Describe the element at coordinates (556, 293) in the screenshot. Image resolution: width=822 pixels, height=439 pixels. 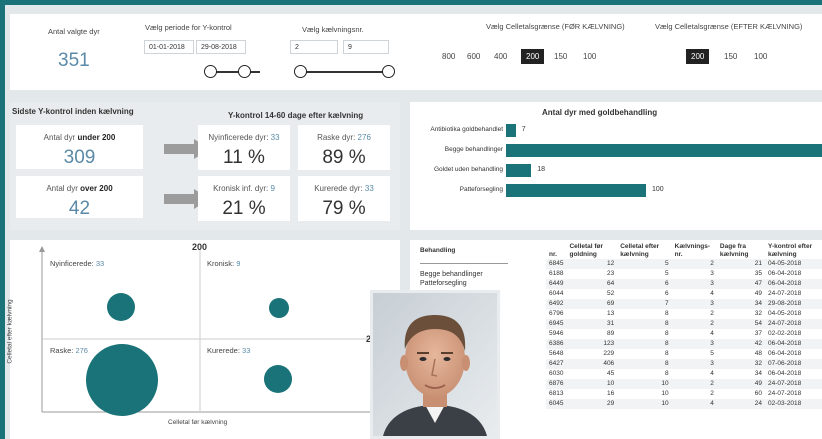
I see `table-cell: 6044` at that location.